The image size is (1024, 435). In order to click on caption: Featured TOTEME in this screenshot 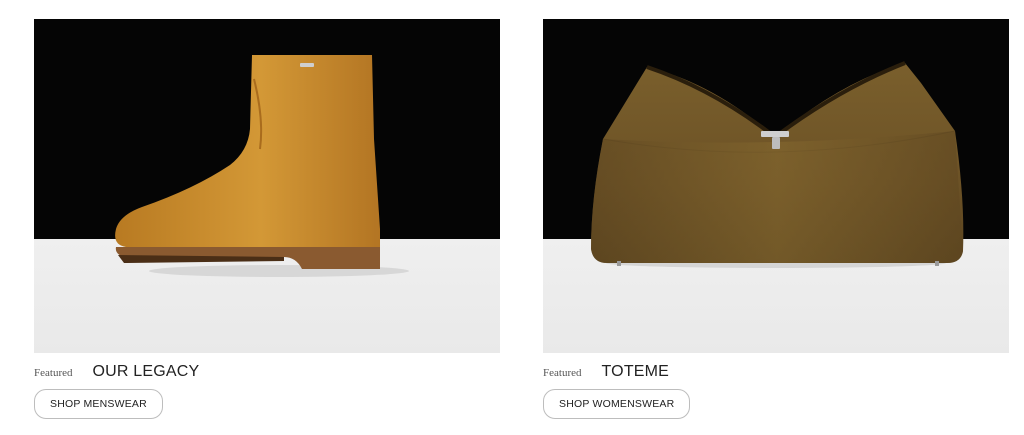, I will do `click(606, 372)`.